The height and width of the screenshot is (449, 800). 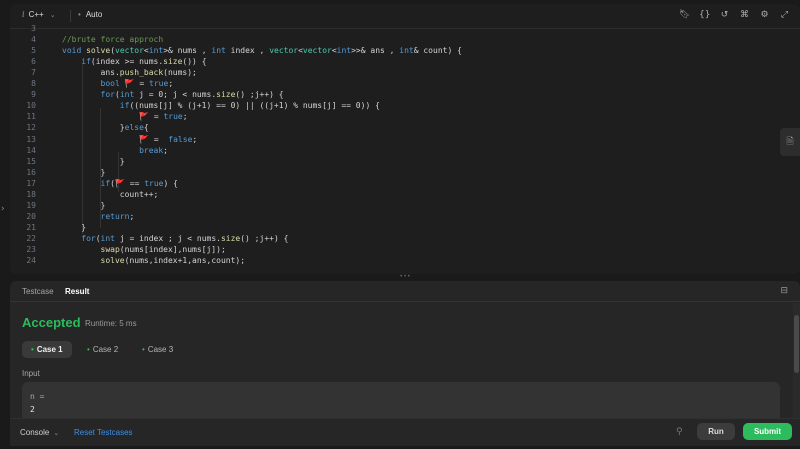 I want to click on line-number: 21, so click(x=31, y=227).